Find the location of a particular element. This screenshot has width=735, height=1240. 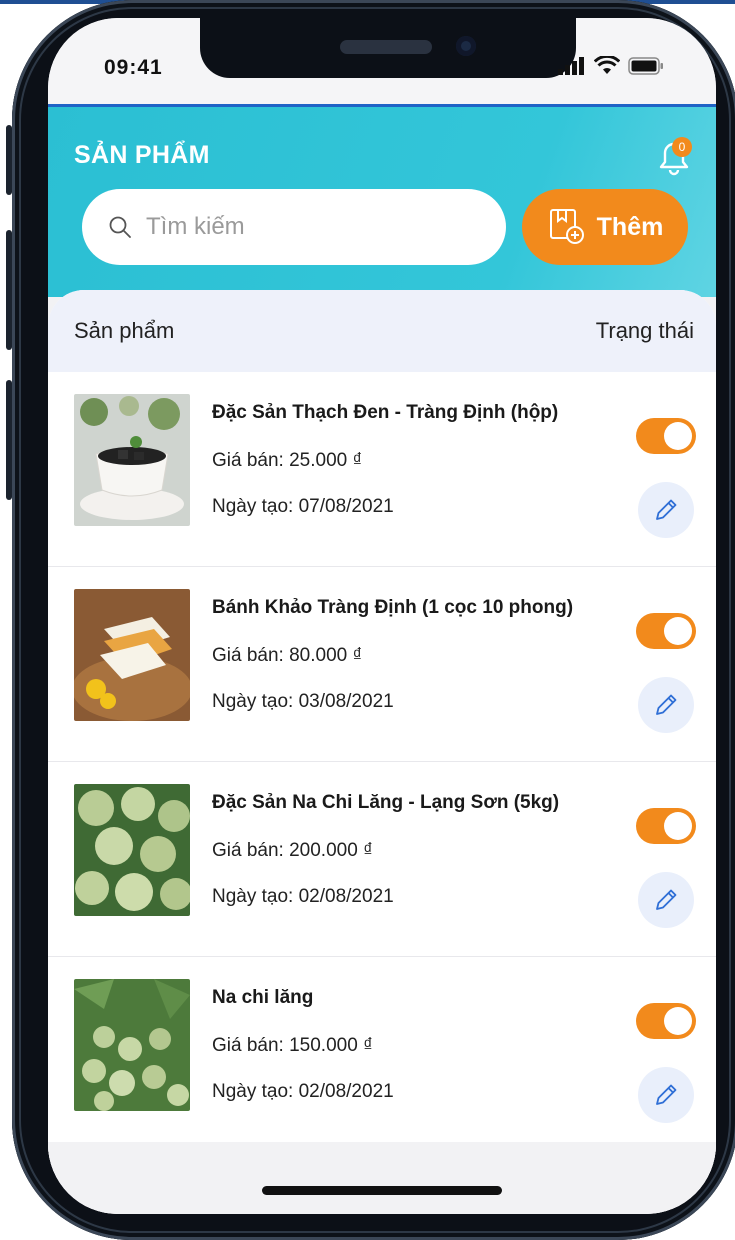

notch is located at coordinates (388, 48).